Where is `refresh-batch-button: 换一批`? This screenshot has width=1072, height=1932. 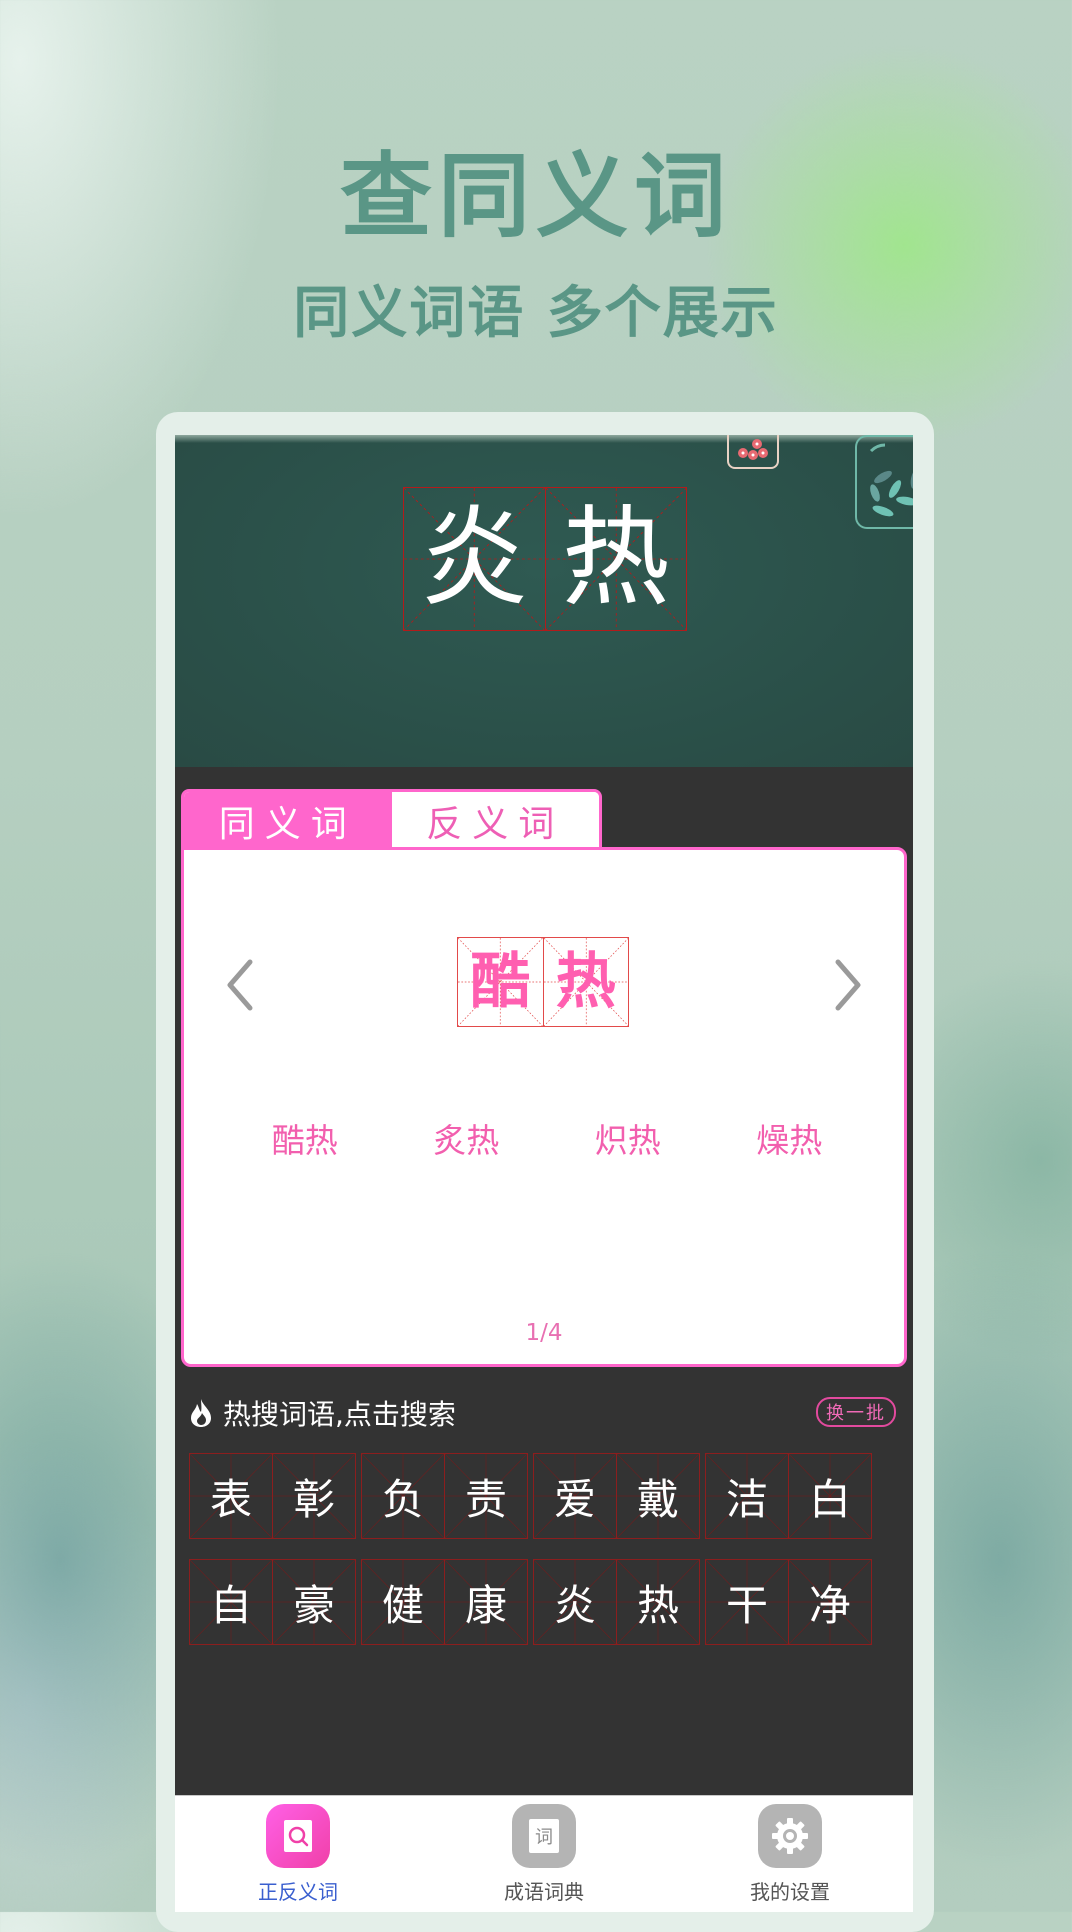
refresh-batch-button: 换一批 is located at coordinates (856, 1412).